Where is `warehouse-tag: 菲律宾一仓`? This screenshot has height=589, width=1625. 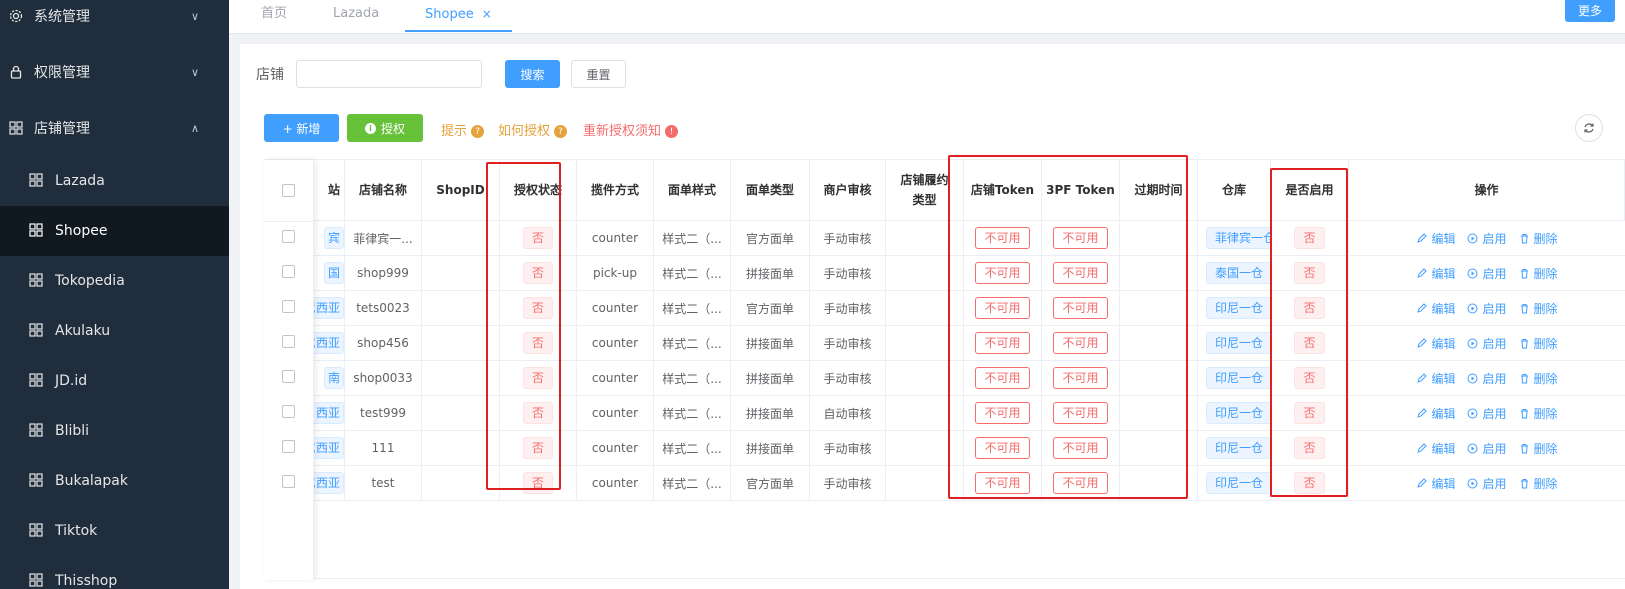 warehouse-tag: 菲律宾一仓 is located at coordinates (1238, 238).